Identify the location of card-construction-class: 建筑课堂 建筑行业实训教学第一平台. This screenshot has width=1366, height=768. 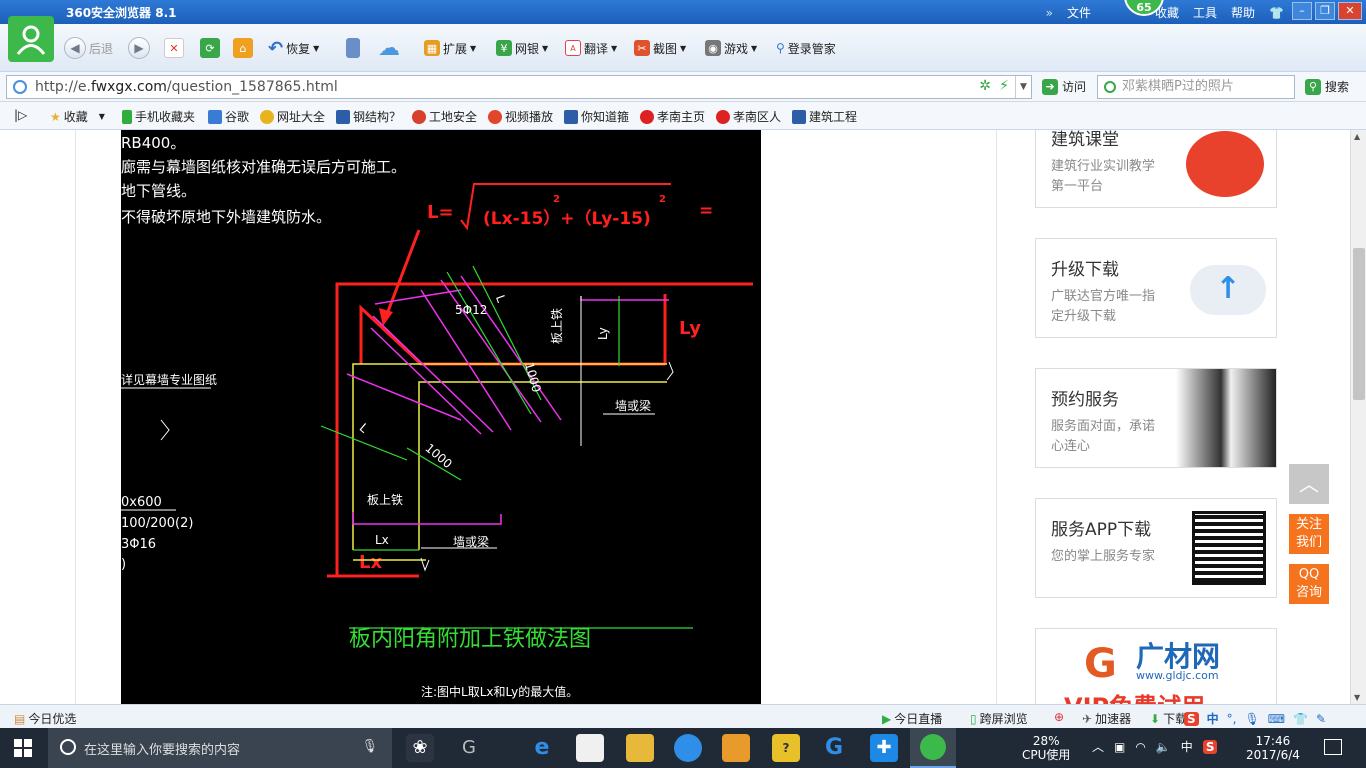
(1156, 169).